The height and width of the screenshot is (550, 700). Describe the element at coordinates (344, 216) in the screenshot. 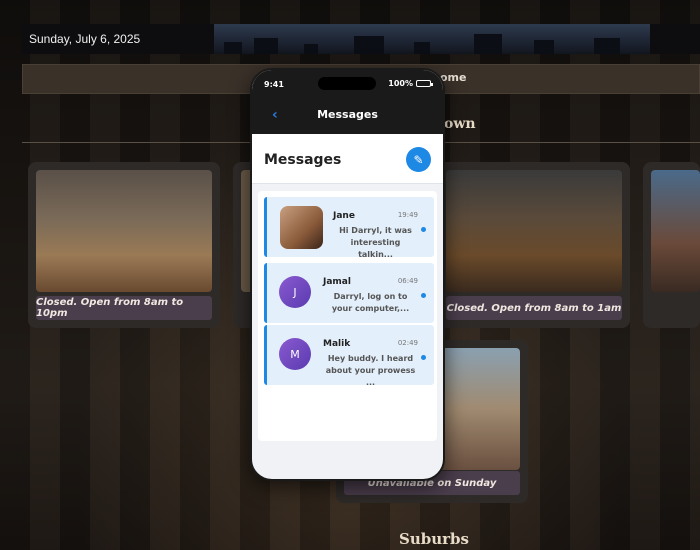

I see `message-sender: Jane` at that location.